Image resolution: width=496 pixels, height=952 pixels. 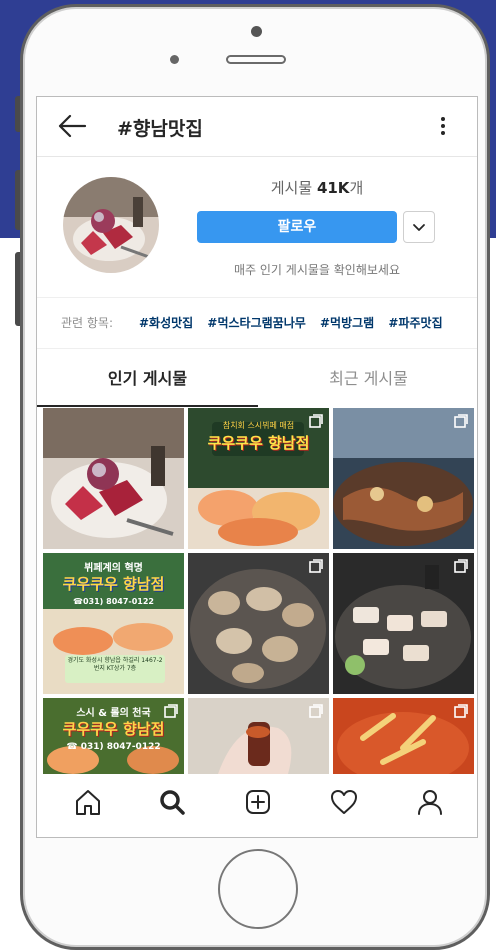 I want to click on post-caption-phone: ☎031) 8047-0122, so click(x=113, y=601).